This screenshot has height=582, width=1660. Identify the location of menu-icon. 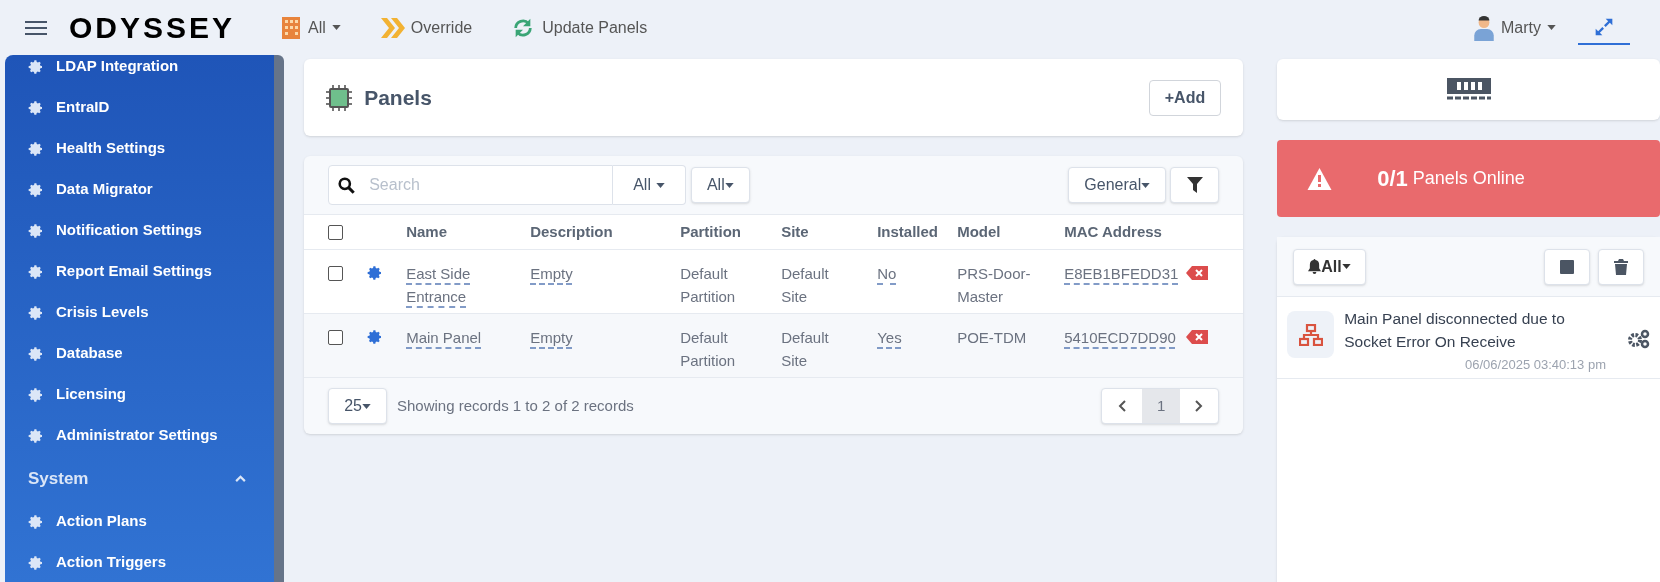
(36, 27).